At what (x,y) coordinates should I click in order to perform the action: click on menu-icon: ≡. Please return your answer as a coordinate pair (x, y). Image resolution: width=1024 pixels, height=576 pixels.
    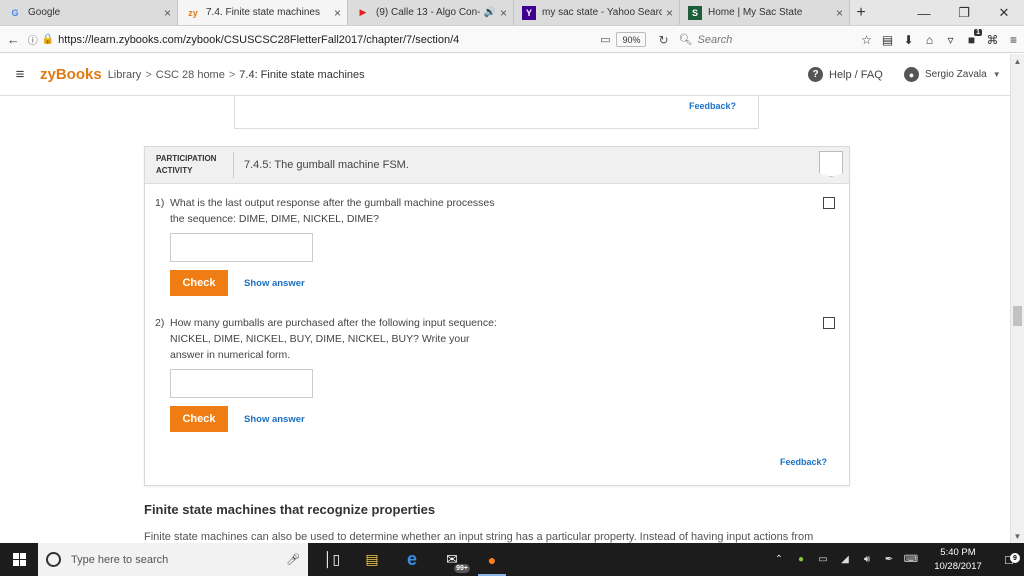
    Looking at the image, I should click on (1013, 40).